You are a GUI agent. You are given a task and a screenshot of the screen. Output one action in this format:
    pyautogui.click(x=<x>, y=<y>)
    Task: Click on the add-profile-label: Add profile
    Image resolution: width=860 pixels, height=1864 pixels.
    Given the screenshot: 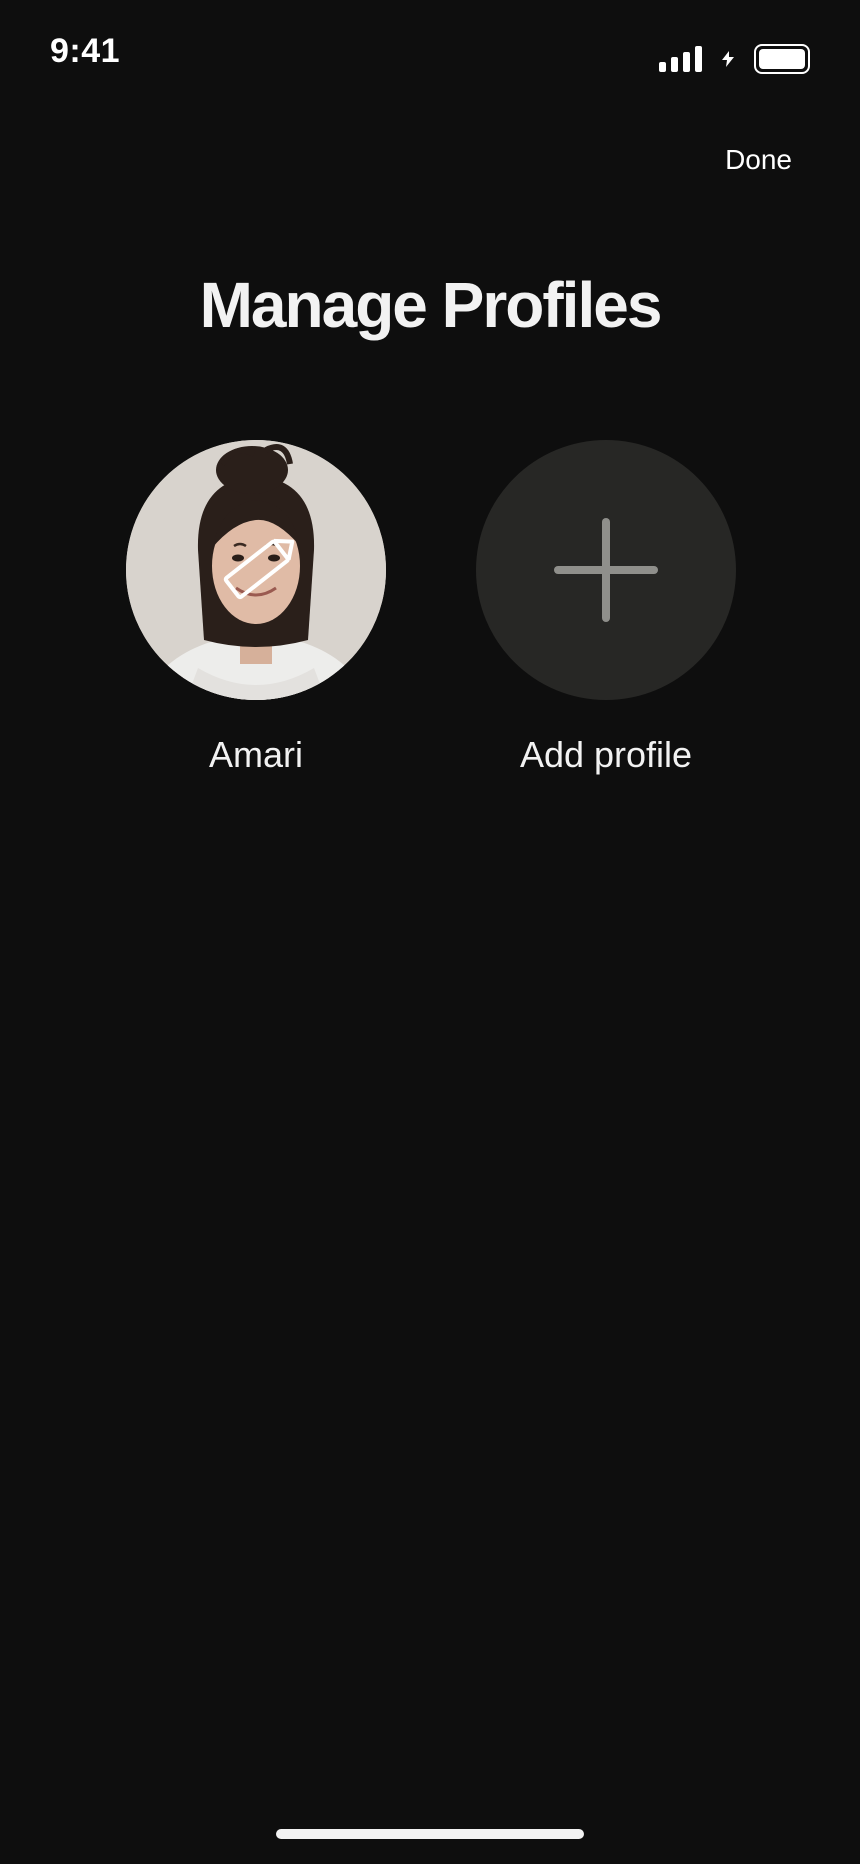 What is the action you would take?
    pyautogui.click(x=606, y=754)
    